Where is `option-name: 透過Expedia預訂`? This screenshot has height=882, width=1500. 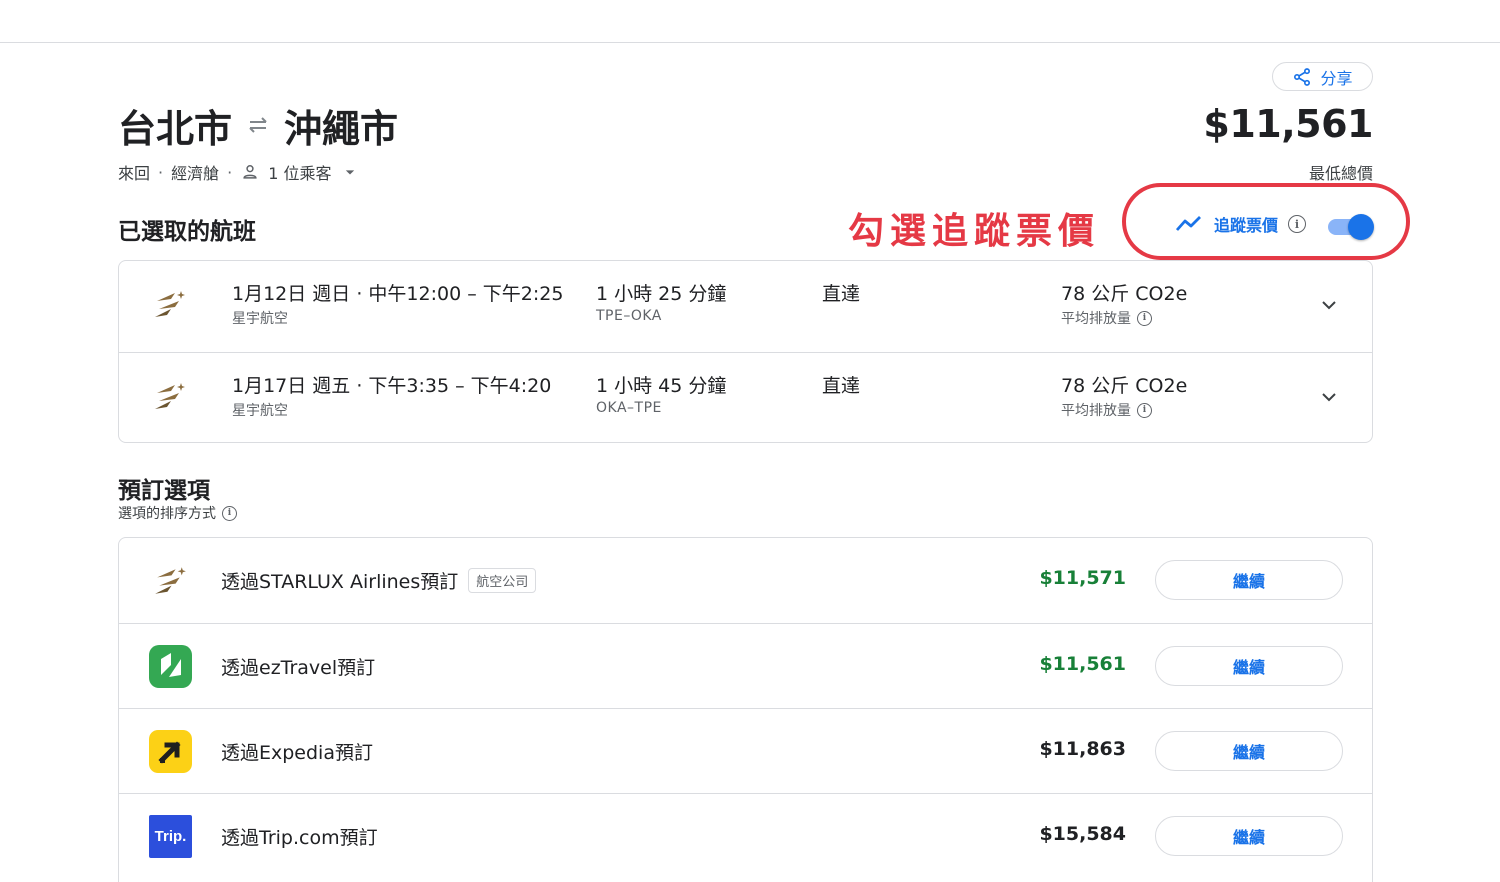
option-name: 透過Expedia預訂 is located at coordinates (297, 751).